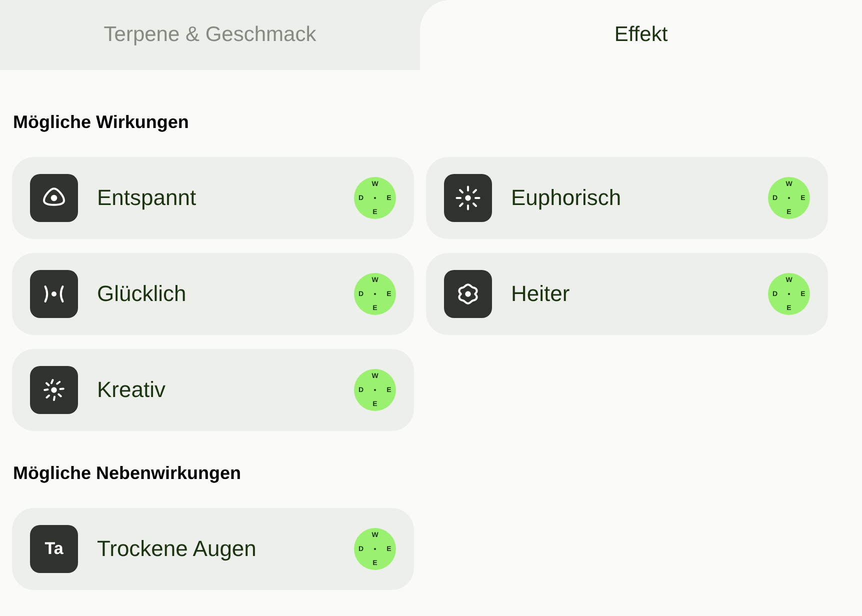 The width and height of the screenshot is (862, 616). I want to click on effect-label: Euphorisch, so click(566, 198).